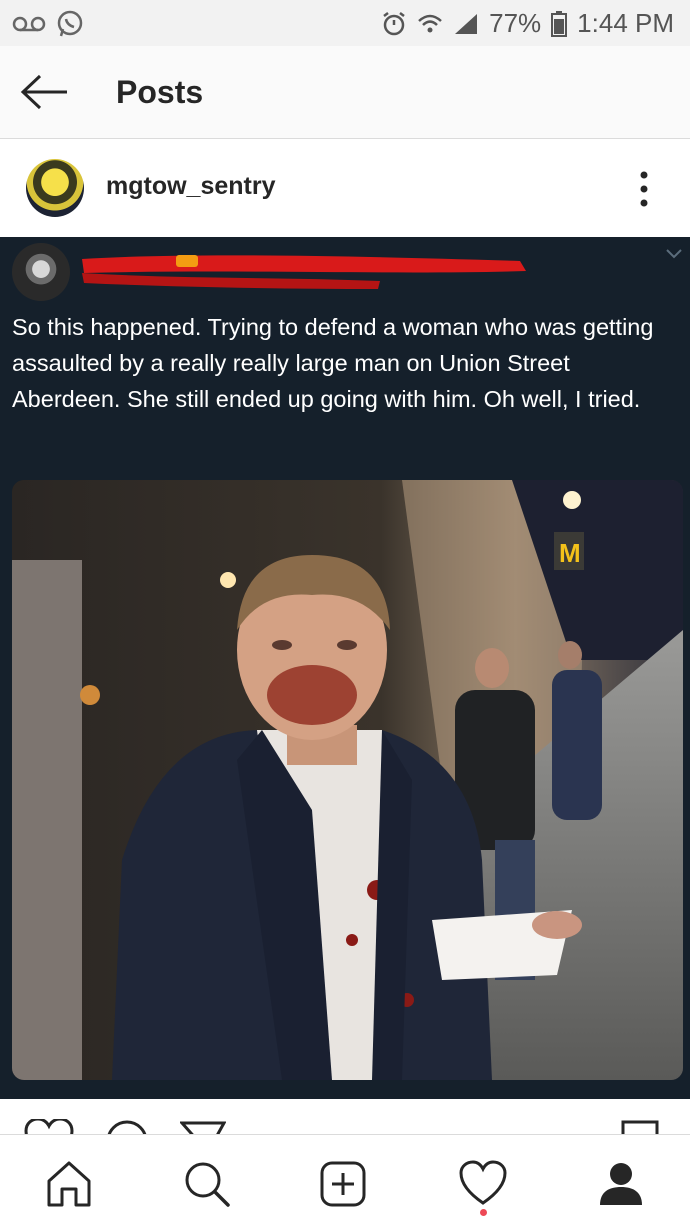  Describe the element at coordinates (430, 23) in the screenshot. I see `wifi-icon` at that location.